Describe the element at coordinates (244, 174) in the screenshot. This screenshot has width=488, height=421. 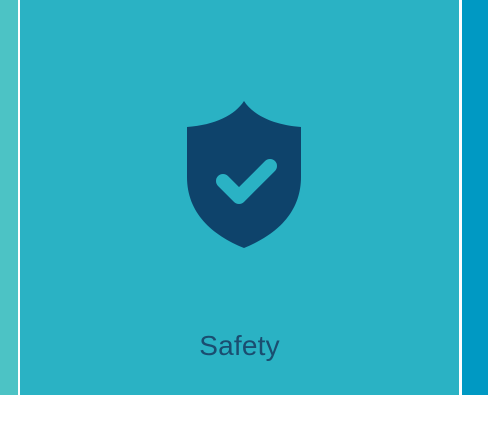
I see `shield-check-icon` at that location.